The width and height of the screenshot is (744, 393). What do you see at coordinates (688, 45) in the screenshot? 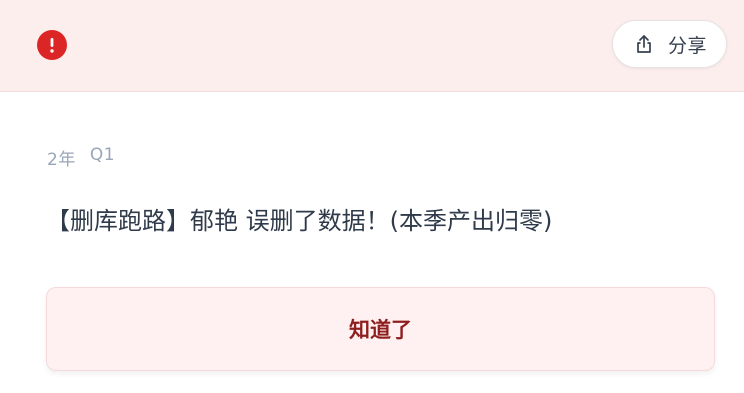
I see `share-label: 分享` at bounding box center [688, 45].